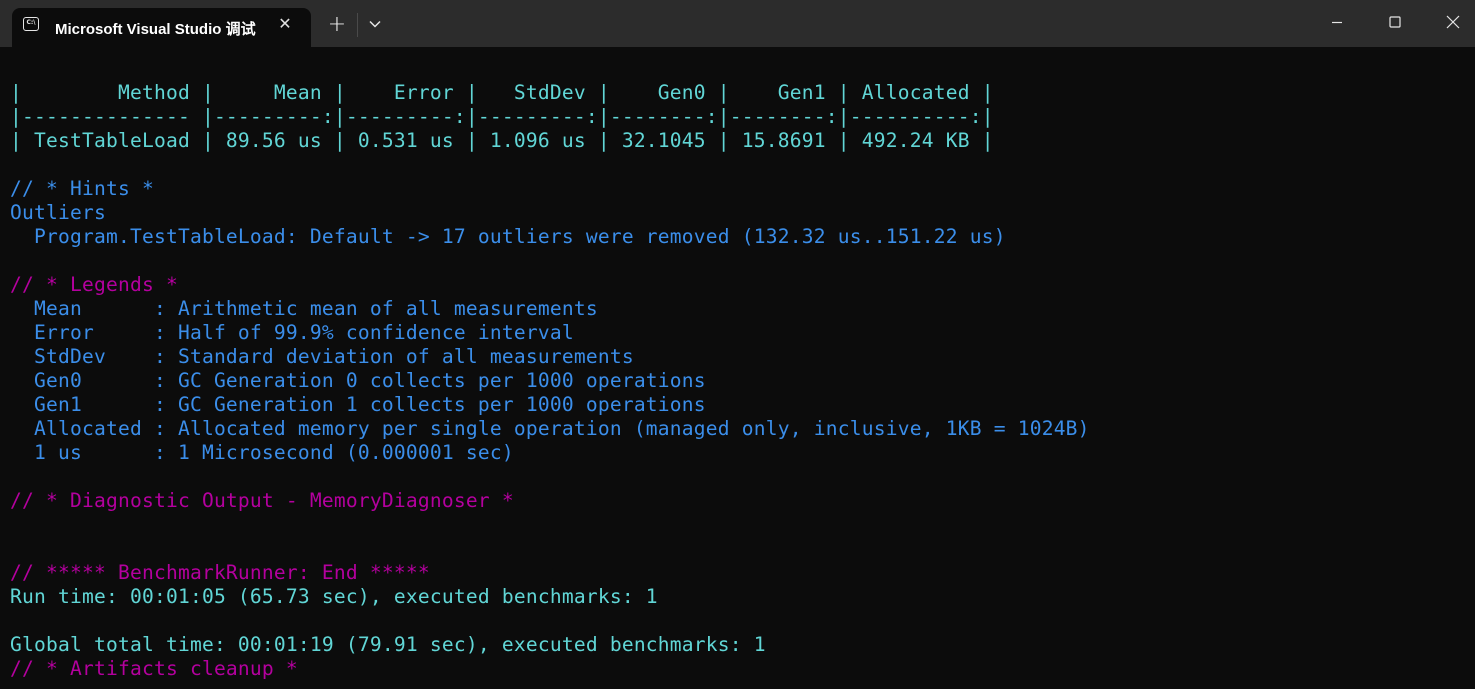  What do you see at coordinates (1453, 22) in the screenshot?
I see `close-icon` at bounding box center [1453, 22].